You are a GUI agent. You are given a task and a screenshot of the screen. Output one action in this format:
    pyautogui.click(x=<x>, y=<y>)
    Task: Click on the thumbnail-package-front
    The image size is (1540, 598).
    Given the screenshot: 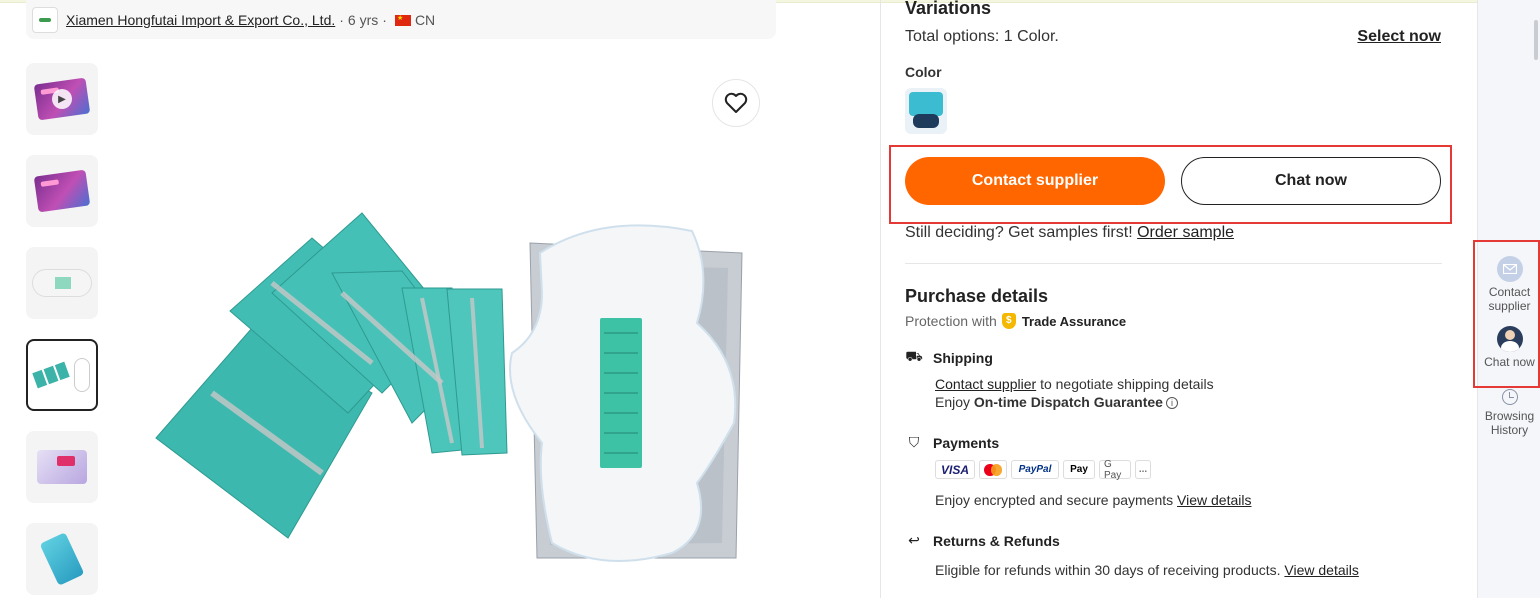 What is the action you would take?
    pyautogui.click(x=62, y=191)
    